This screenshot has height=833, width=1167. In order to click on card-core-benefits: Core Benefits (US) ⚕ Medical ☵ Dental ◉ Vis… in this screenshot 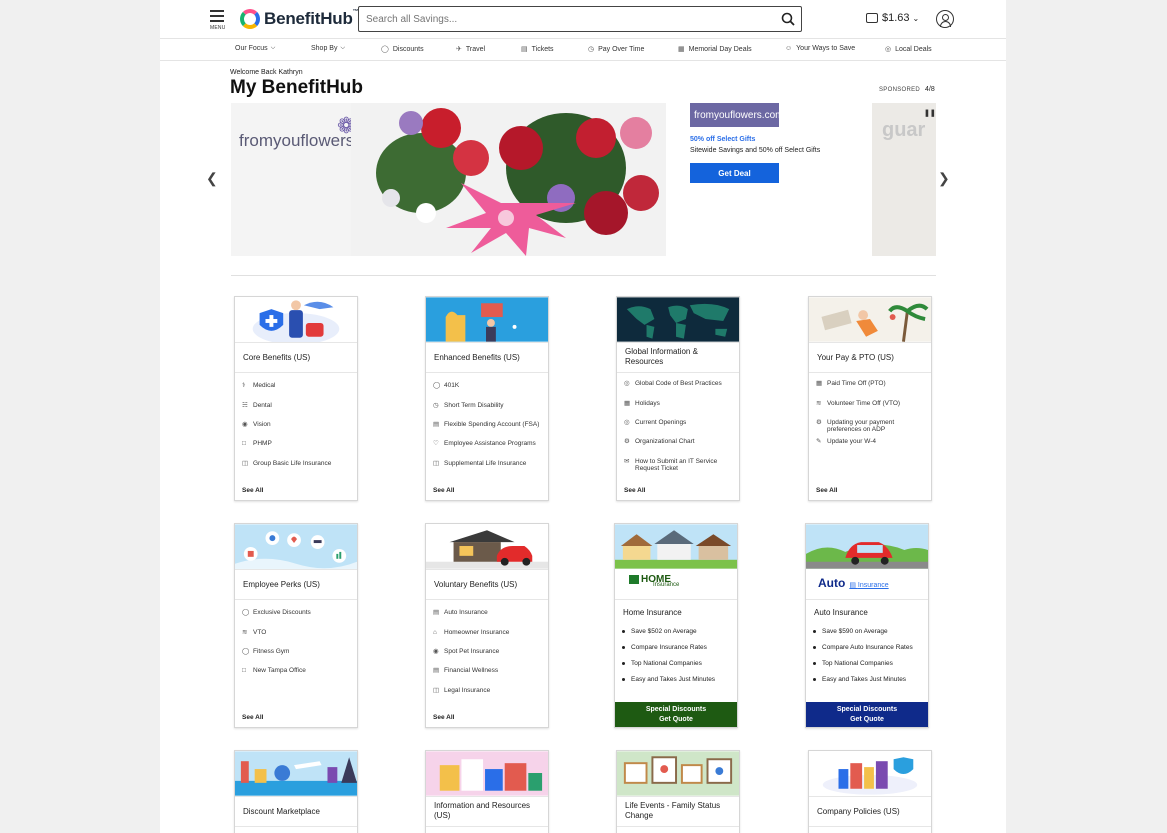, I will do `click(296, 398)`.